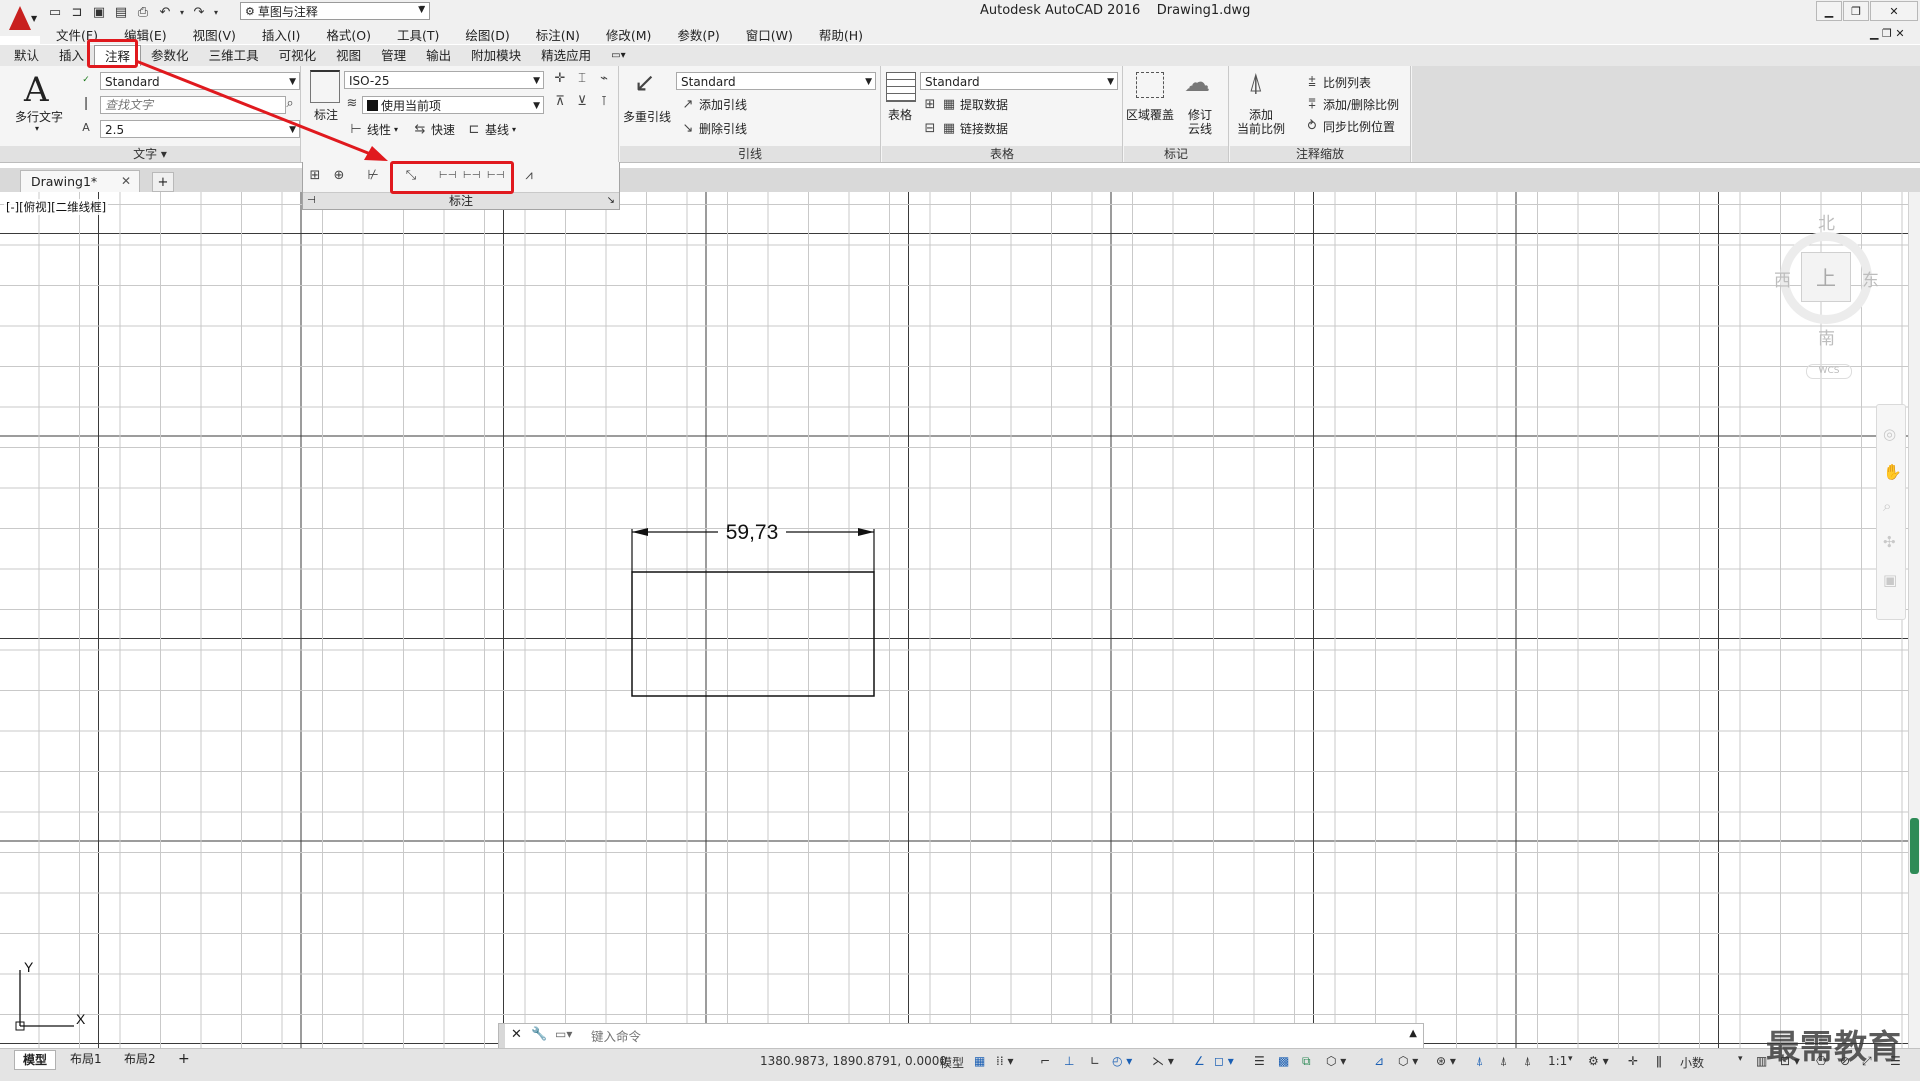  I want to click on menu-parametric: 参数(P), so click(698, 34).